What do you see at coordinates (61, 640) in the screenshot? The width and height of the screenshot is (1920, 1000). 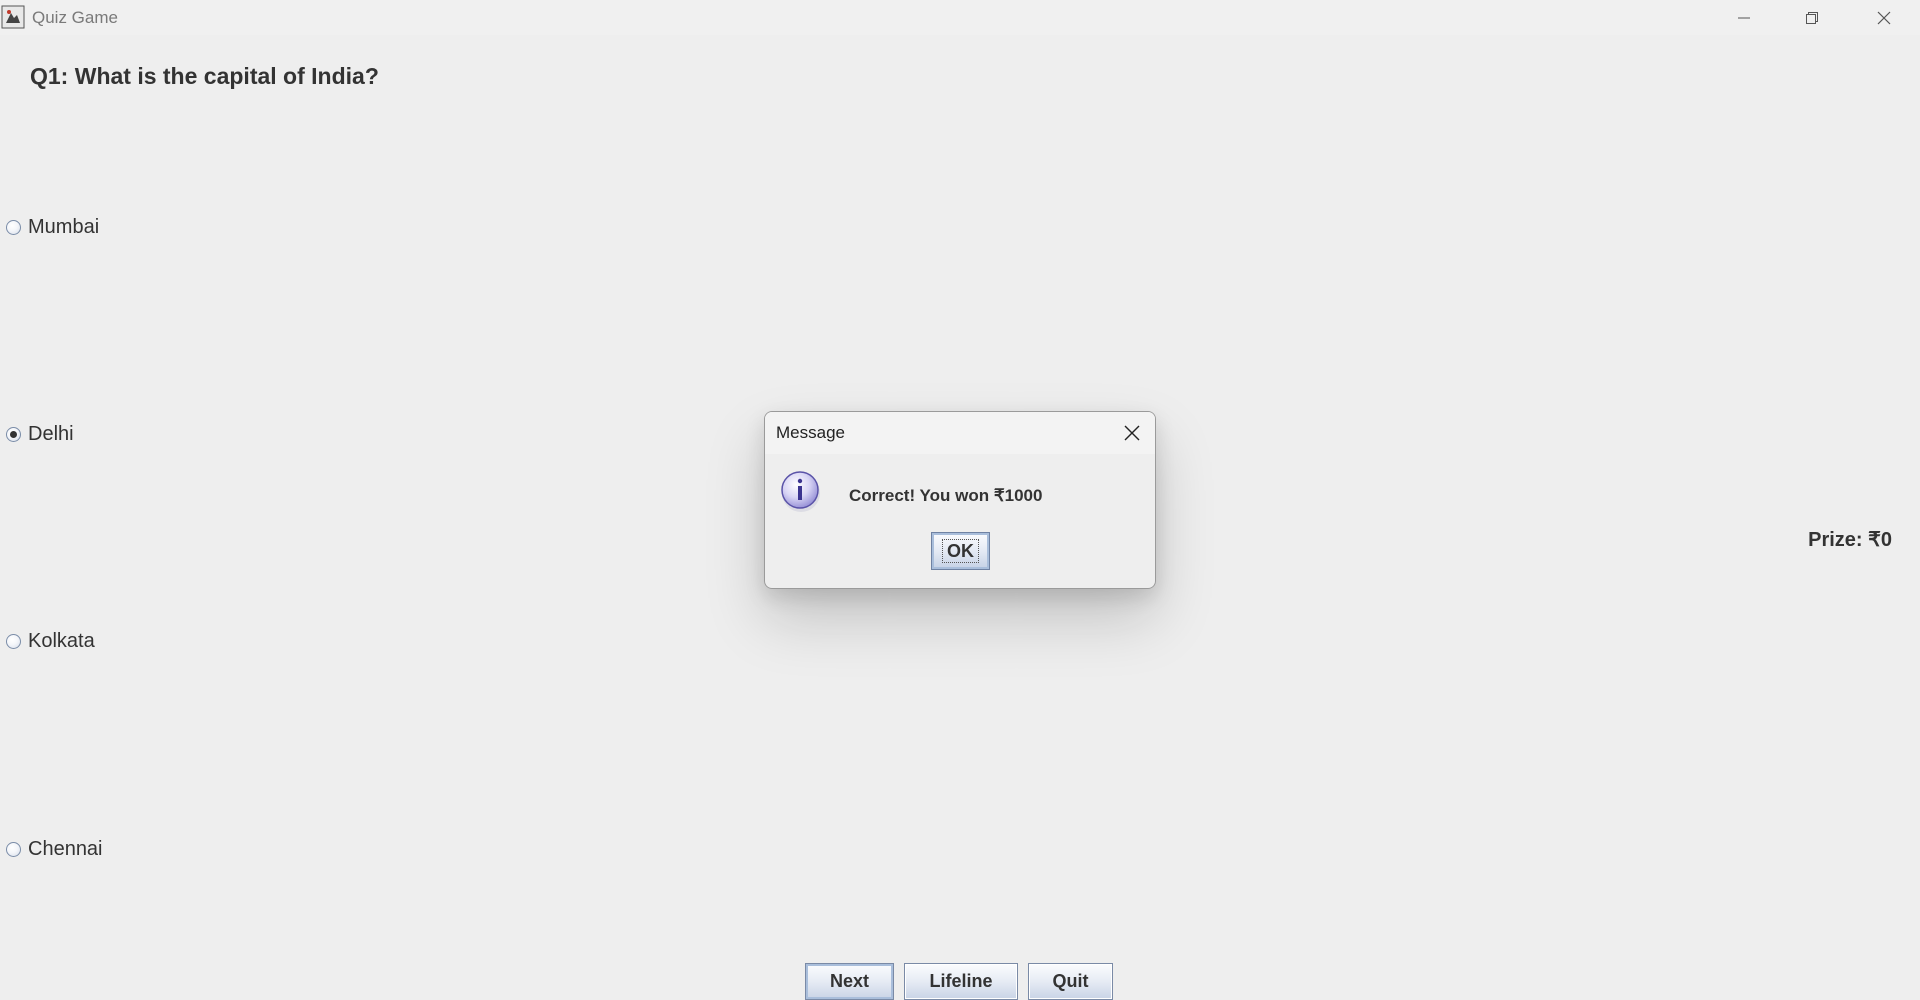 I see `option-label: Kolkata` at bounding box center [61, 640].